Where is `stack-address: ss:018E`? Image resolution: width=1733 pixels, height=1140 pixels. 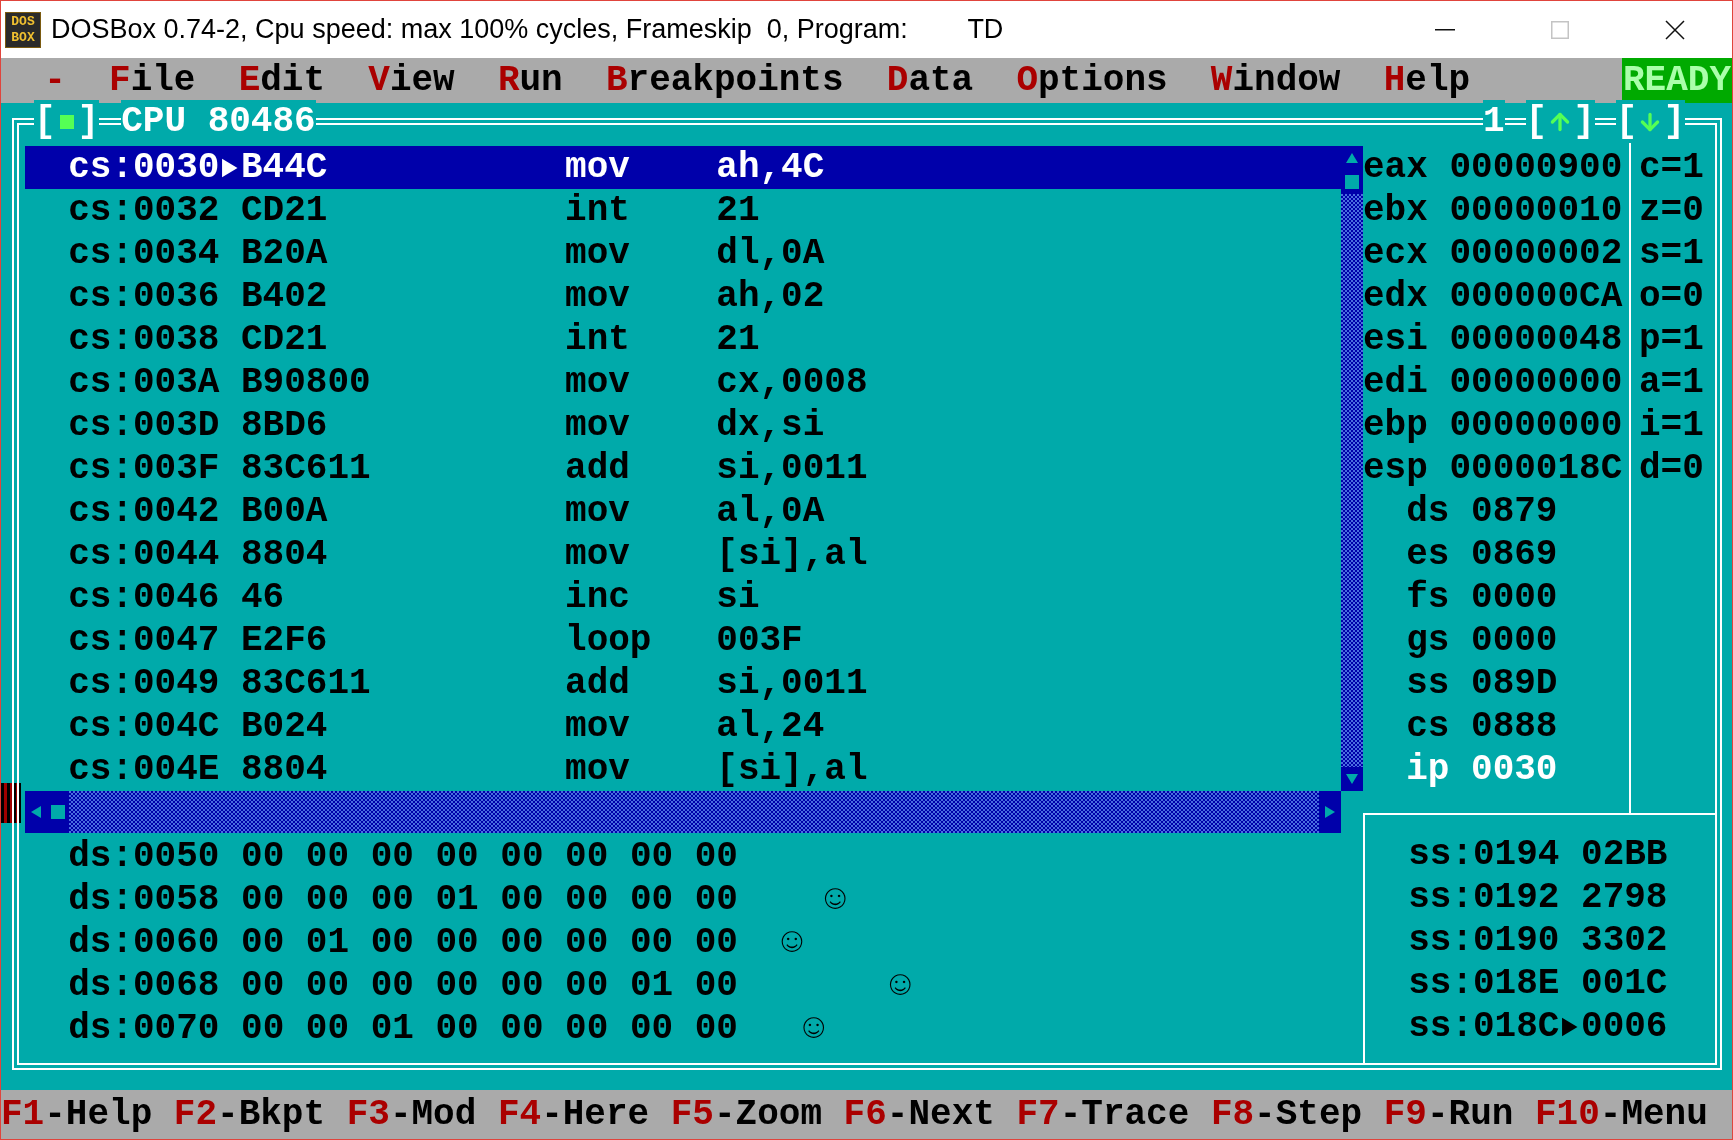
stack-address: ss:018E is located at coordinates (1484, 983).